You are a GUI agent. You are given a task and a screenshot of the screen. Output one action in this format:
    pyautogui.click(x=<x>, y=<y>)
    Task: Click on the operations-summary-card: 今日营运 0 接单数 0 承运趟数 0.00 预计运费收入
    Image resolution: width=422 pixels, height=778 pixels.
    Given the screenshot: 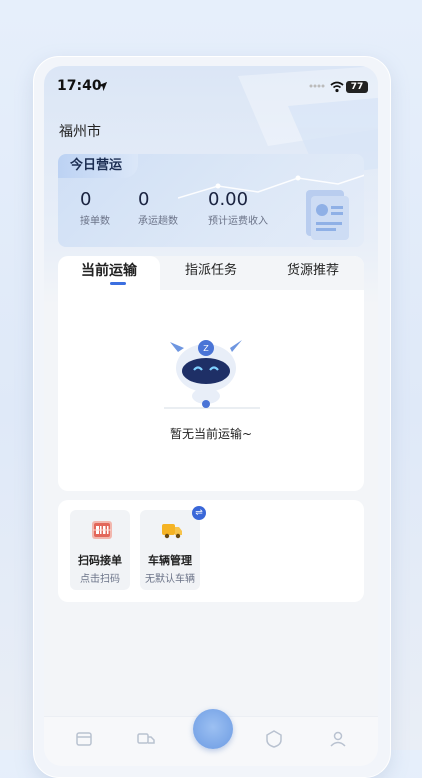 What is the action you would take?
    pyautogui.click(x=211, y=200)
    